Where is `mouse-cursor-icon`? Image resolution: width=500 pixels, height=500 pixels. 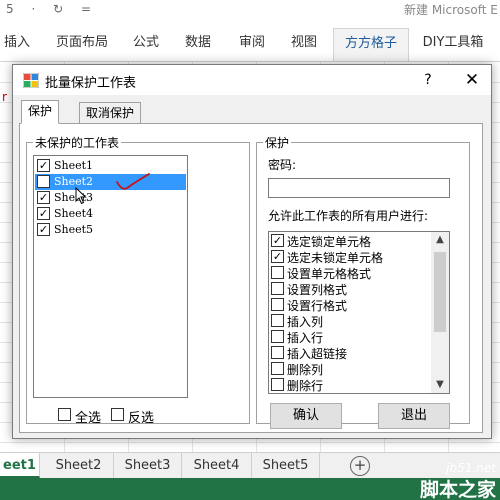
mouse-cursor-icon is located at coordinates (81, 196).